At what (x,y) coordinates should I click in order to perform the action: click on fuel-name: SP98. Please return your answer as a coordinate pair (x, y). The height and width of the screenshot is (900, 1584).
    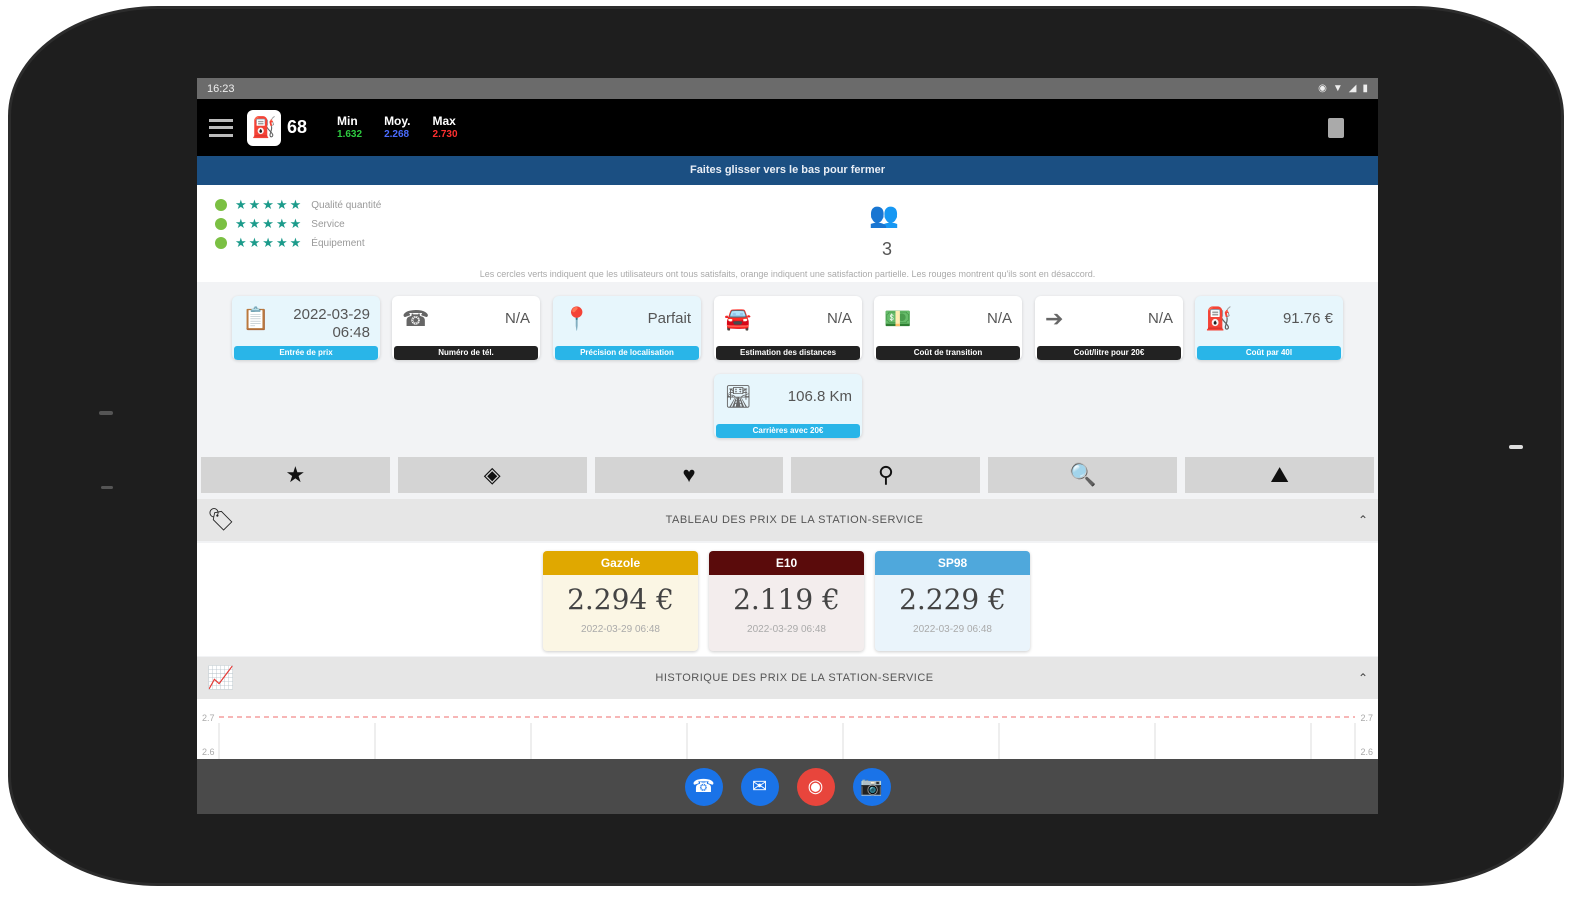
    Looking at the image, I should click on (952, 563).